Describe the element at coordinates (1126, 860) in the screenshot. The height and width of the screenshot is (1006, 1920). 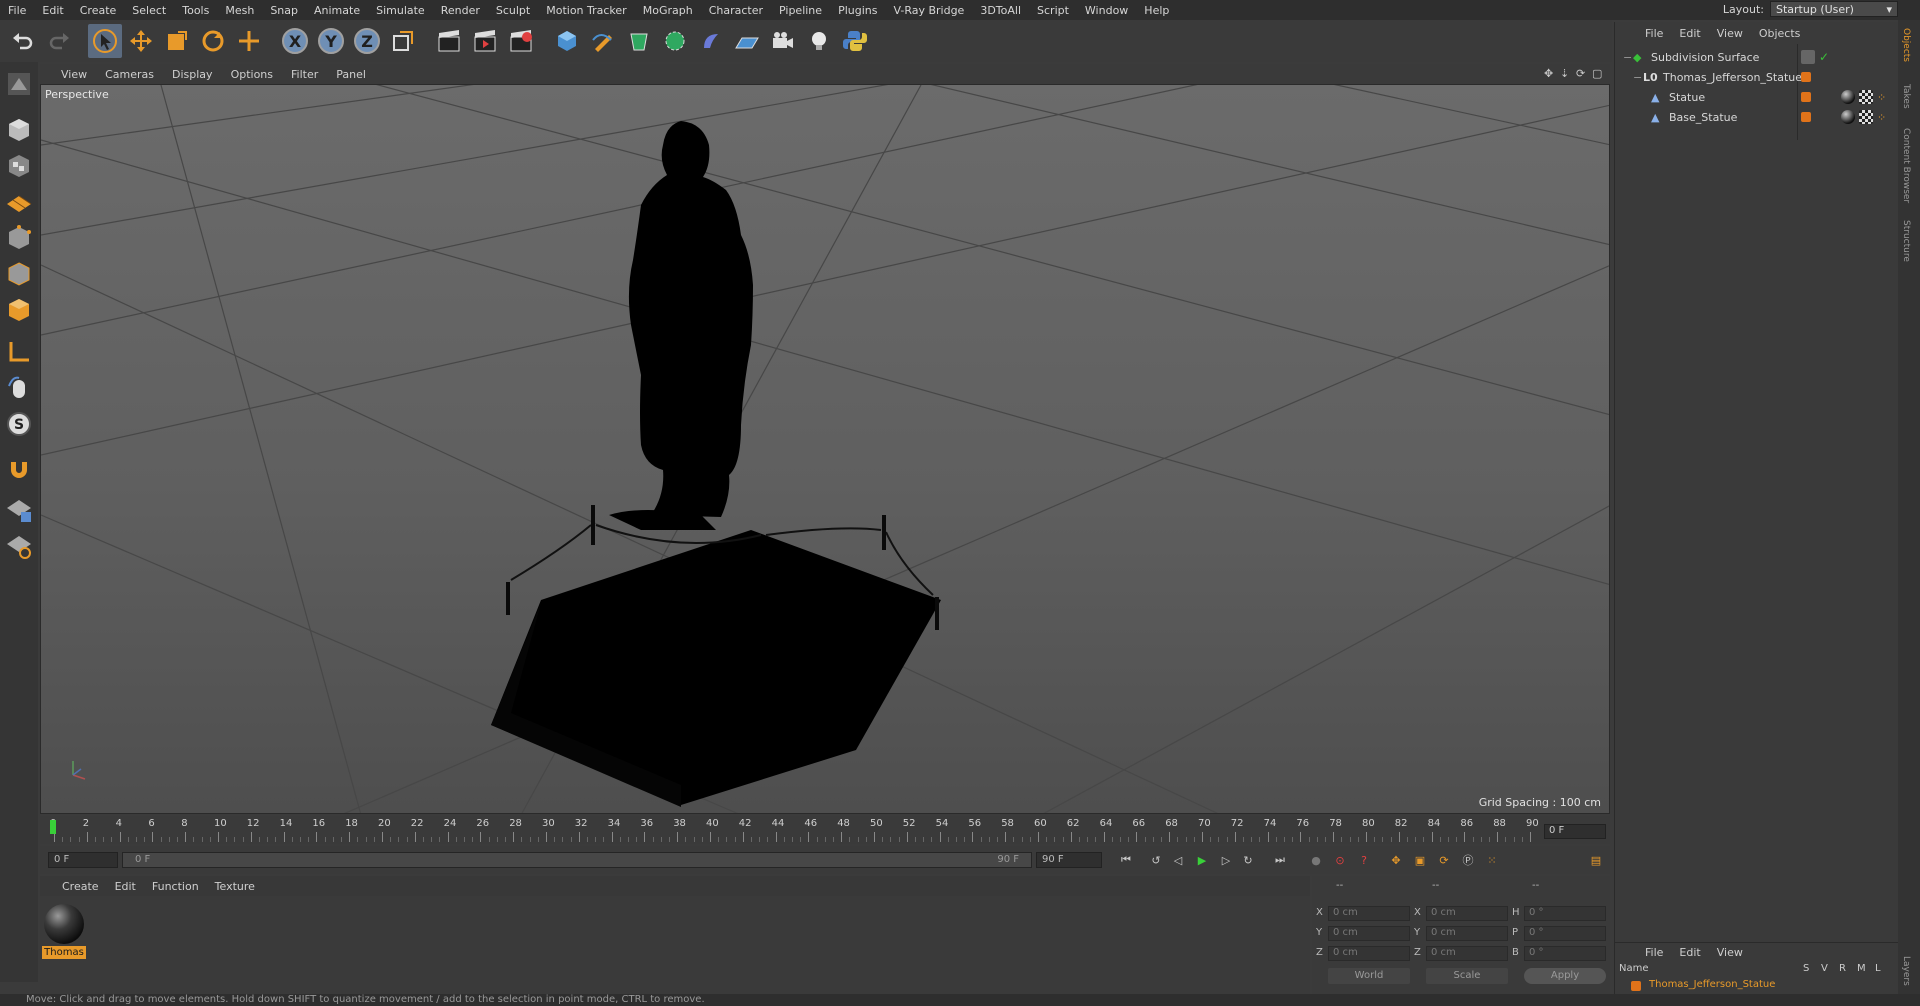
I see `go-to-start-button: ⏮` at that location.